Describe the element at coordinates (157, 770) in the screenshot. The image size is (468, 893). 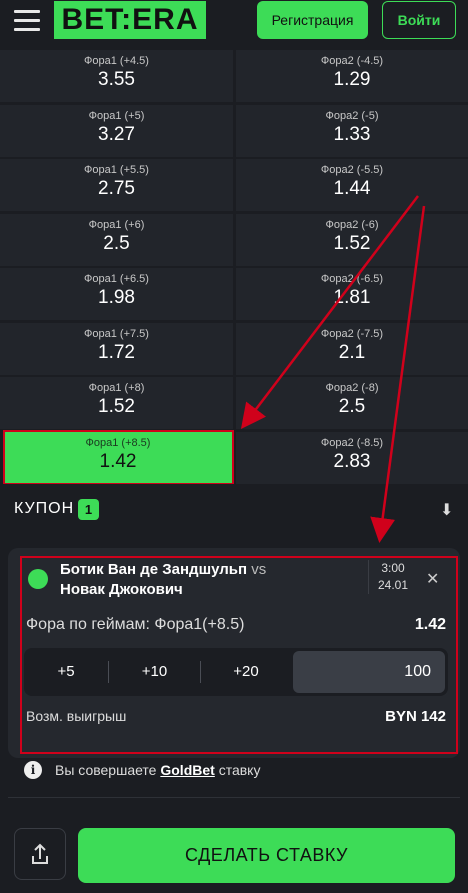
I see `goldbet-info: Вы совершаете GoldBet ставку` at that location.